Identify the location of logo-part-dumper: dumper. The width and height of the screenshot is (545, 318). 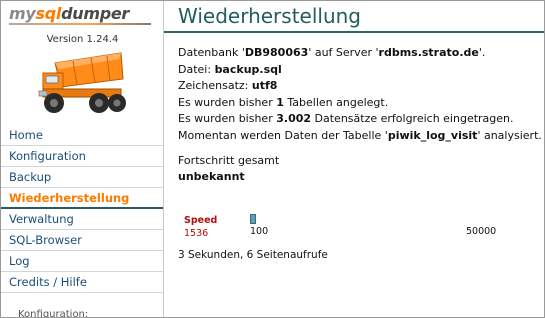
(95, 13).